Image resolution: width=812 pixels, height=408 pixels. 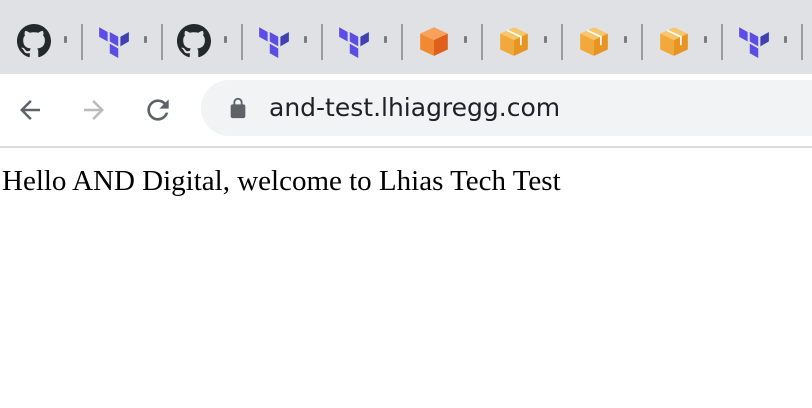 I want to click on reload-icon, so click(x=158, y=110).